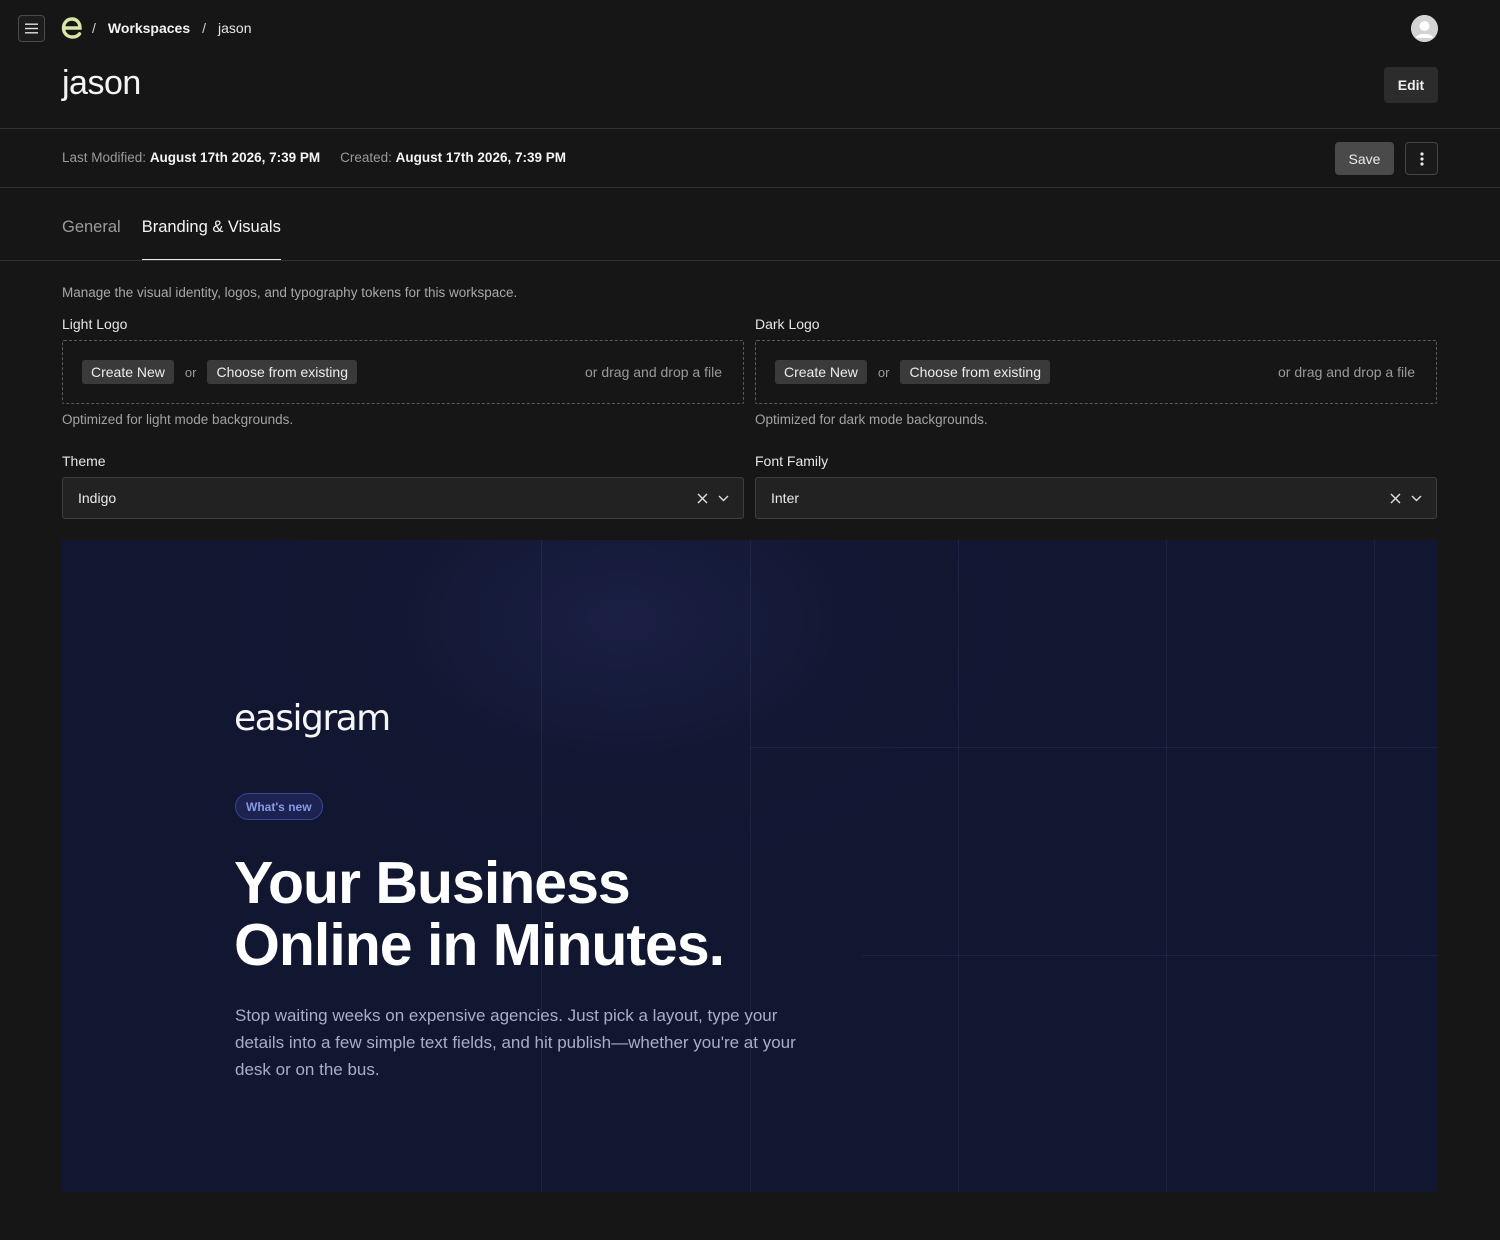 The height and width of the screenshot is (1240, 1500). Describe the element at coordinates (1411, 85) in the screenshot. I see `edit-button: Edit` at that location.